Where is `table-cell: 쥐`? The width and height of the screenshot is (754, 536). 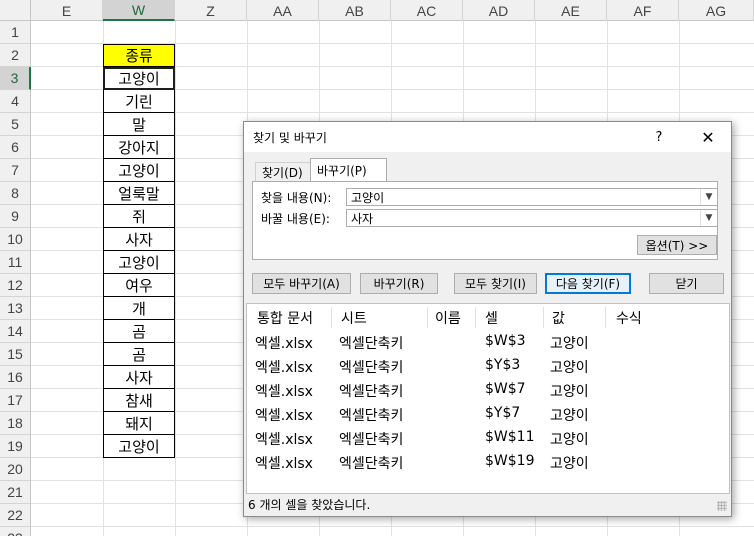 table-cell: 쥐 is located at coordinates (139, 216).